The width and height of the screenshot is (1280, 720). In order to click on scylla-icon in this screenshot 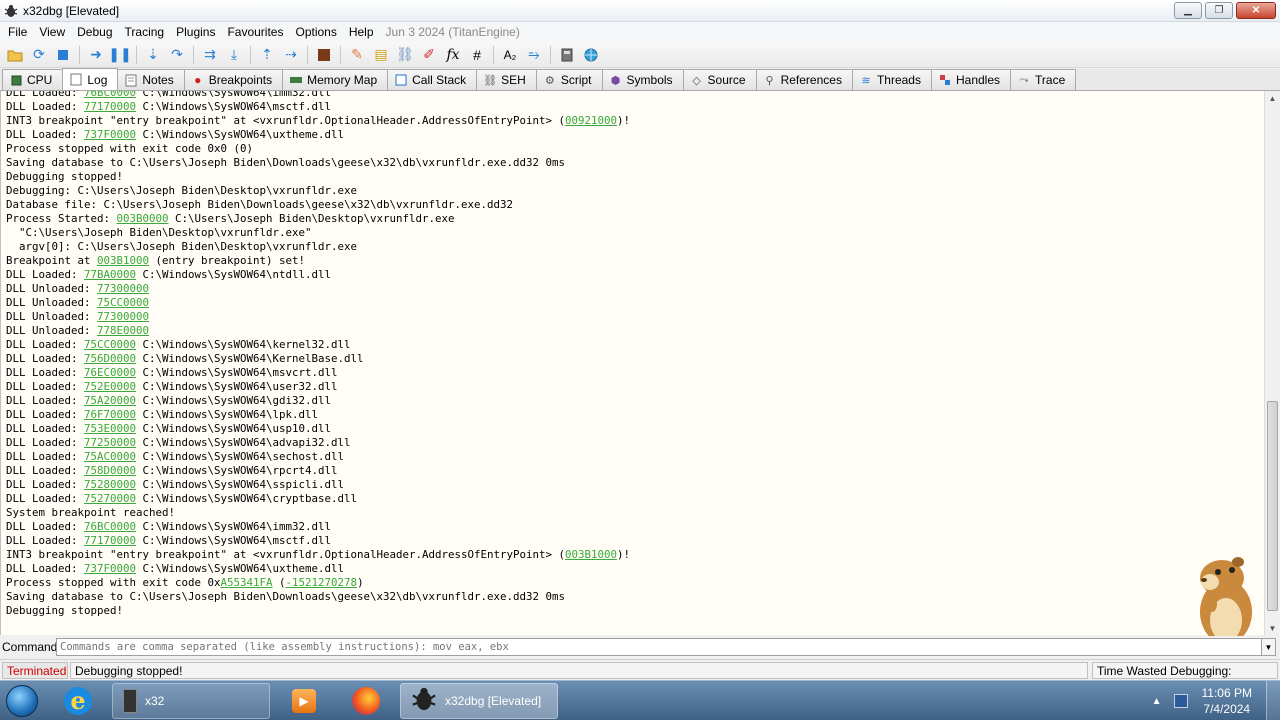, I will do `click(324, 55)`.